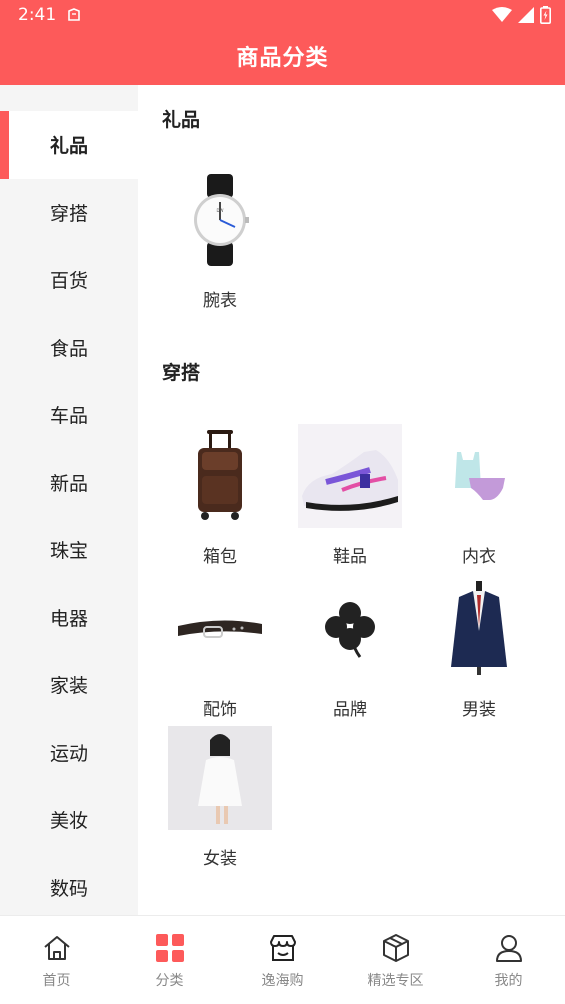  I want to click on sidebar-item-label: 礼品, so click(68, 146).